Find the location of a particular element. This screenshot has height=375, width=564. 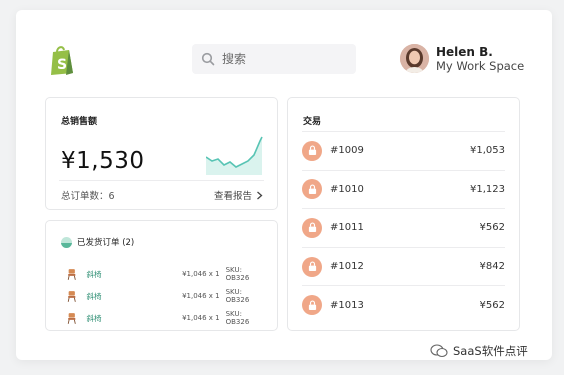

transaction-id: #1009 is located at coordinates (400, 150).